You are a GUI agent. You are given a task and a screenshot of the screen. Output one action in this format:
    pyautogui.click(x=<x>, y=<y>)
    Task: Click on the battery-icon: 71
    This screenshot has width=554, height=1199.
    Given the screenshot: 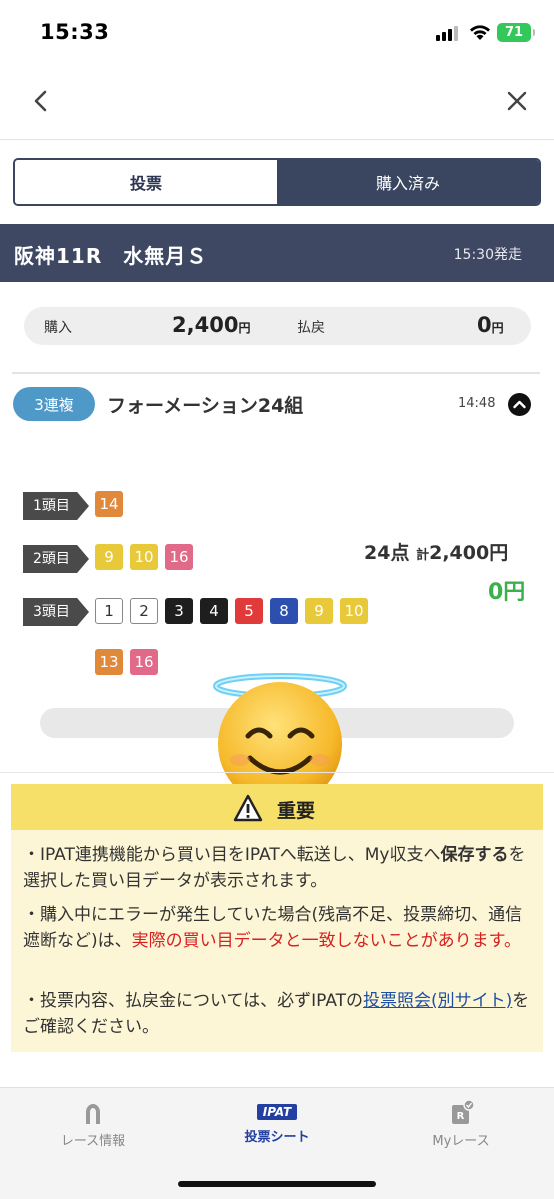 What is the action you would take?
    pyautogui.click(x=516, y=32)
    